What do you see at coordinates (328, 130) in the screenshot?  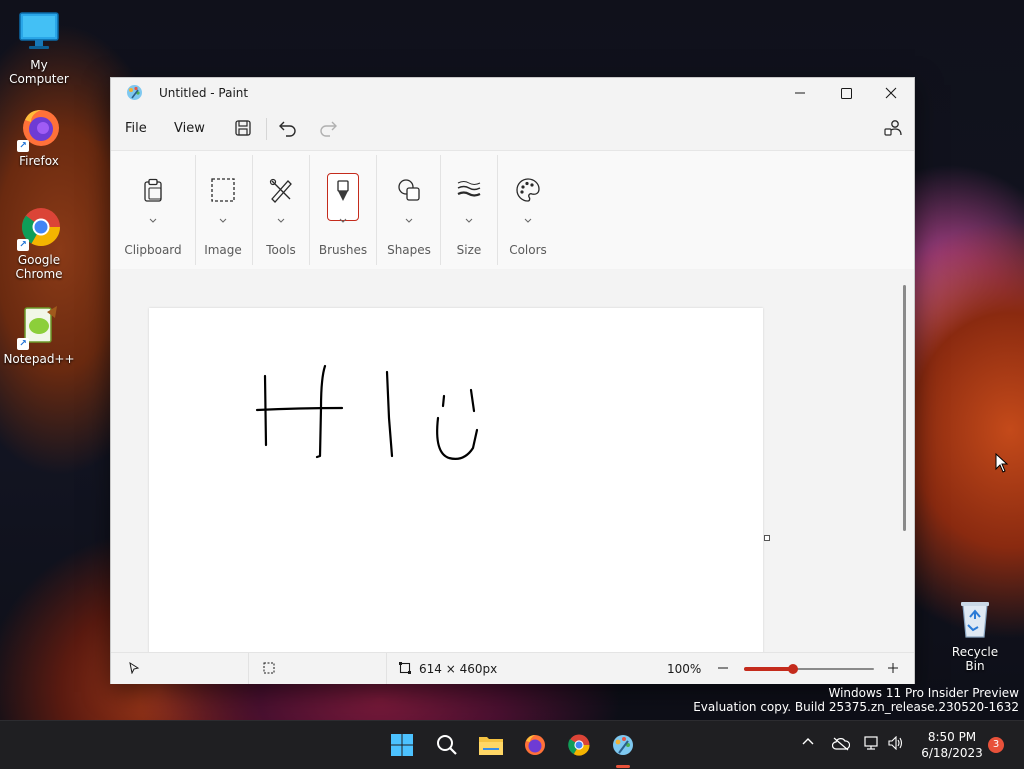 I see `redo-button` at bounding box center [328, 130].